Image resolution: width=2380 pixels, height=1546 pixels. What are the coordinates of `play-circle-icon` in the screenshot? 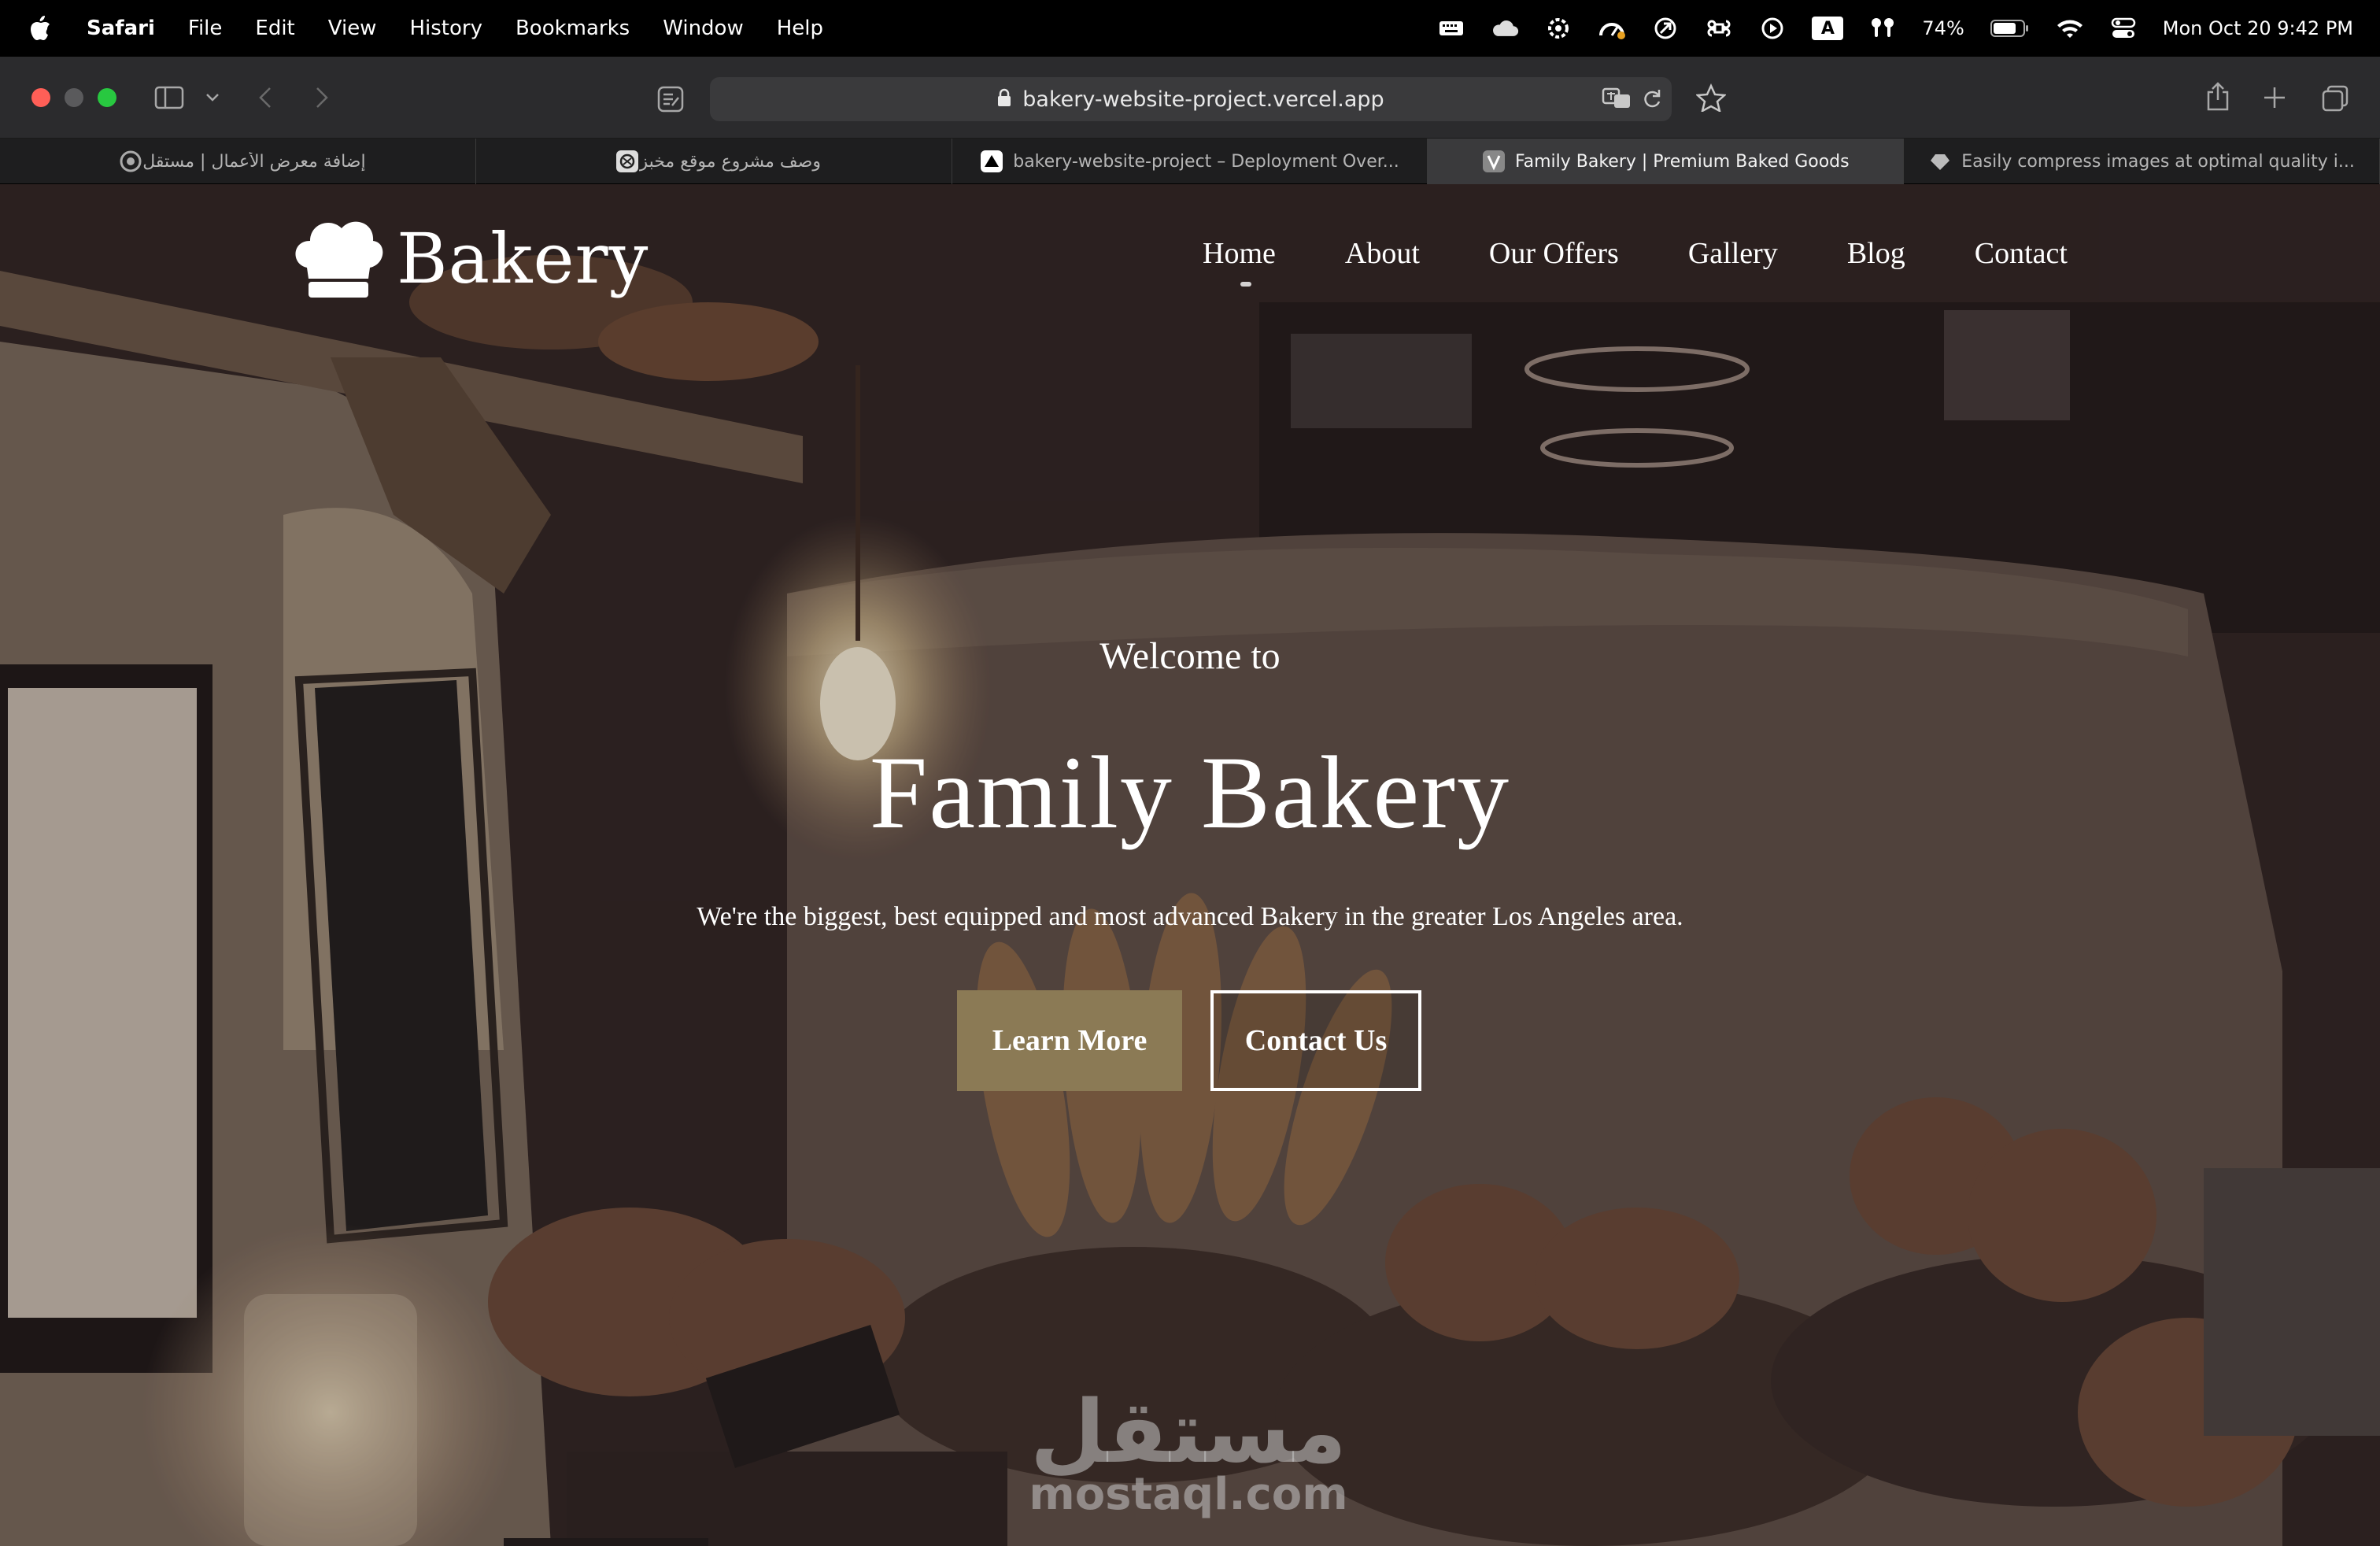 It's located at (1772, 28).